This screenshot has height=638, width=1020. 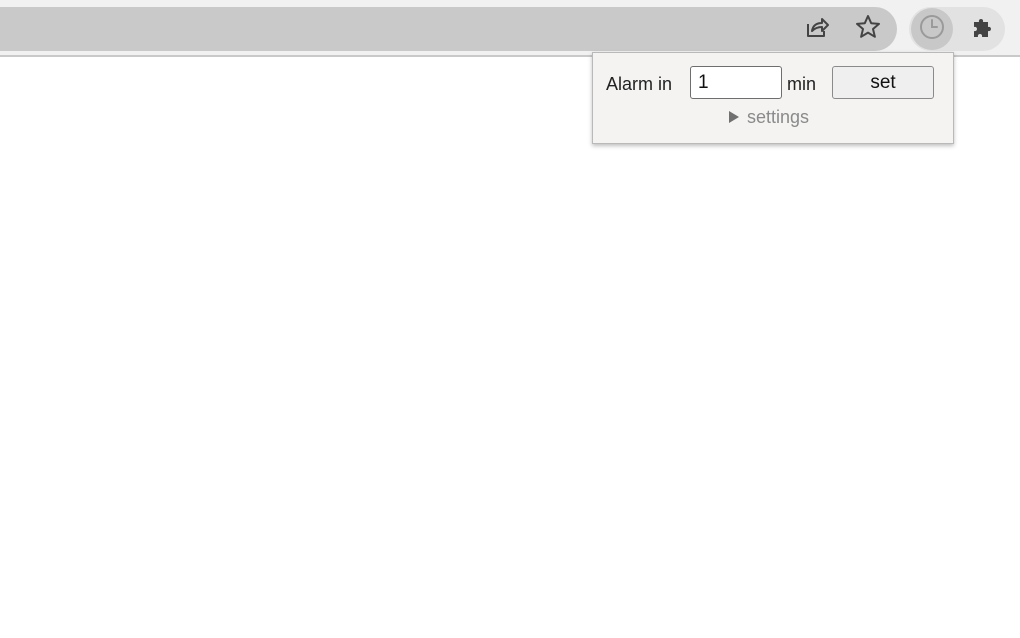 What do you see at coordinates (883, 82) in the screenshot?
I see `set-button: set` at bounding box center [883, 82].